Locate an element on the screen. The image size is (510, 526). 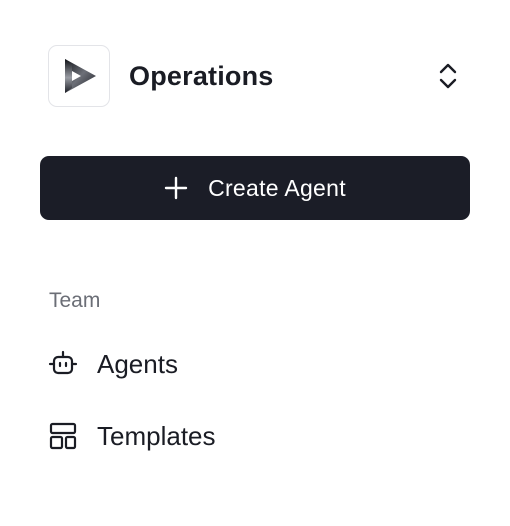
workspace-logo is located at coordinates (79, 76).